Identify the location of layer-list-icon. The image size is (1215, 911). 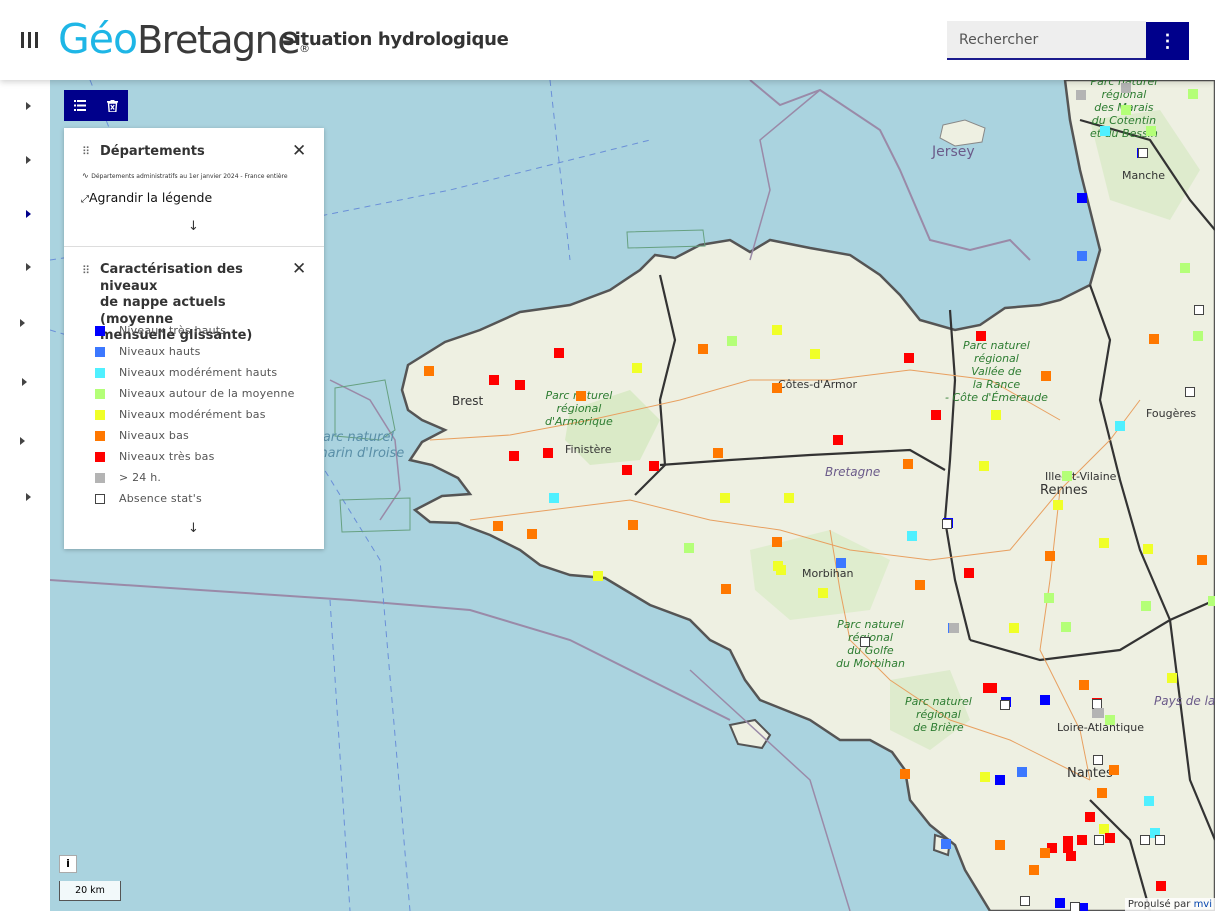
(80, 105).